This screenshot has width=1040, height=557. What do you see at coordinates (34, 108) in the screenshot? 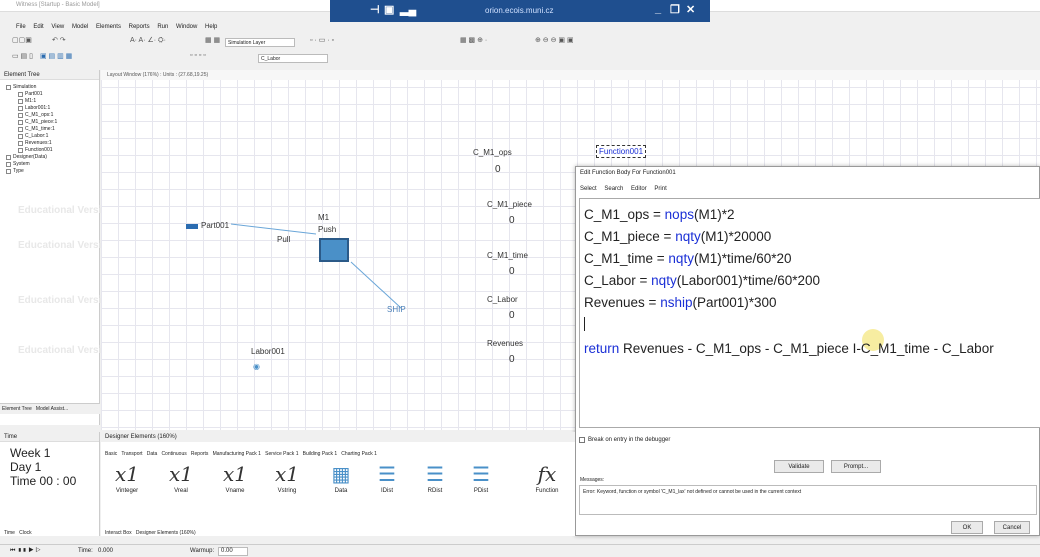
I see `tree-node: Labor001:1` at bounding box center [34, 108].